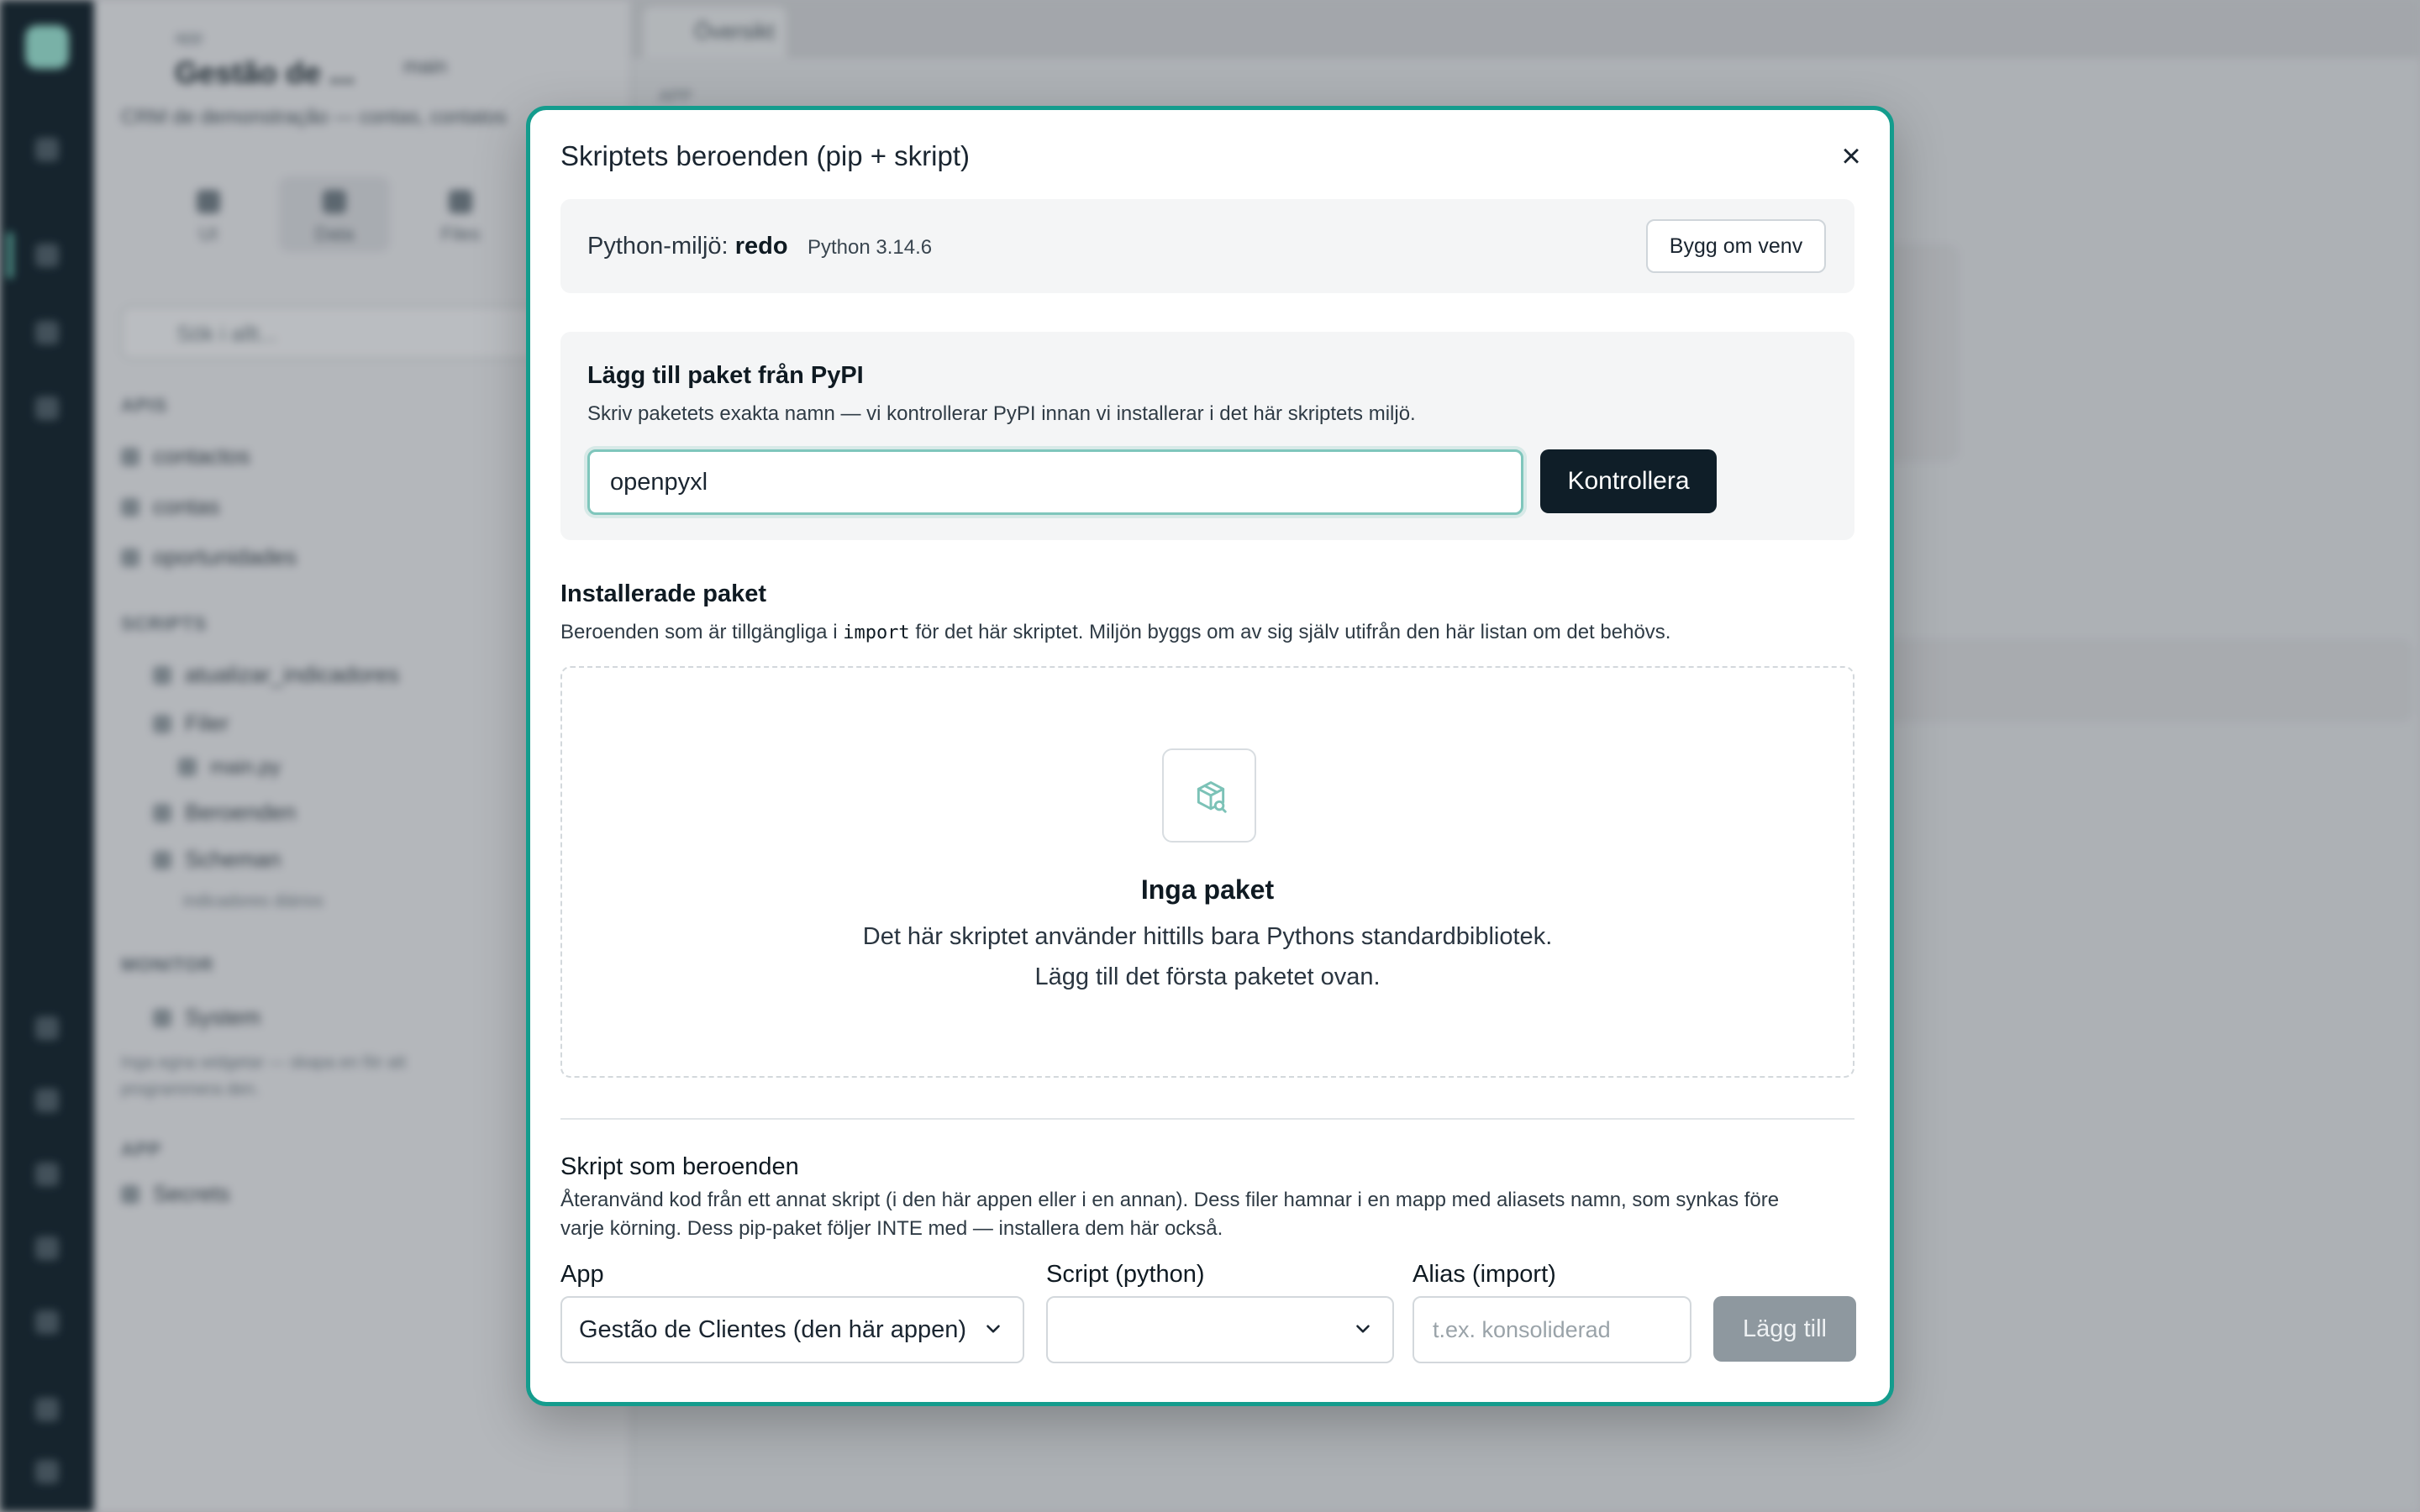 The image size is (2420, 1512). I want to click on script-select, so click(1220, 1329).